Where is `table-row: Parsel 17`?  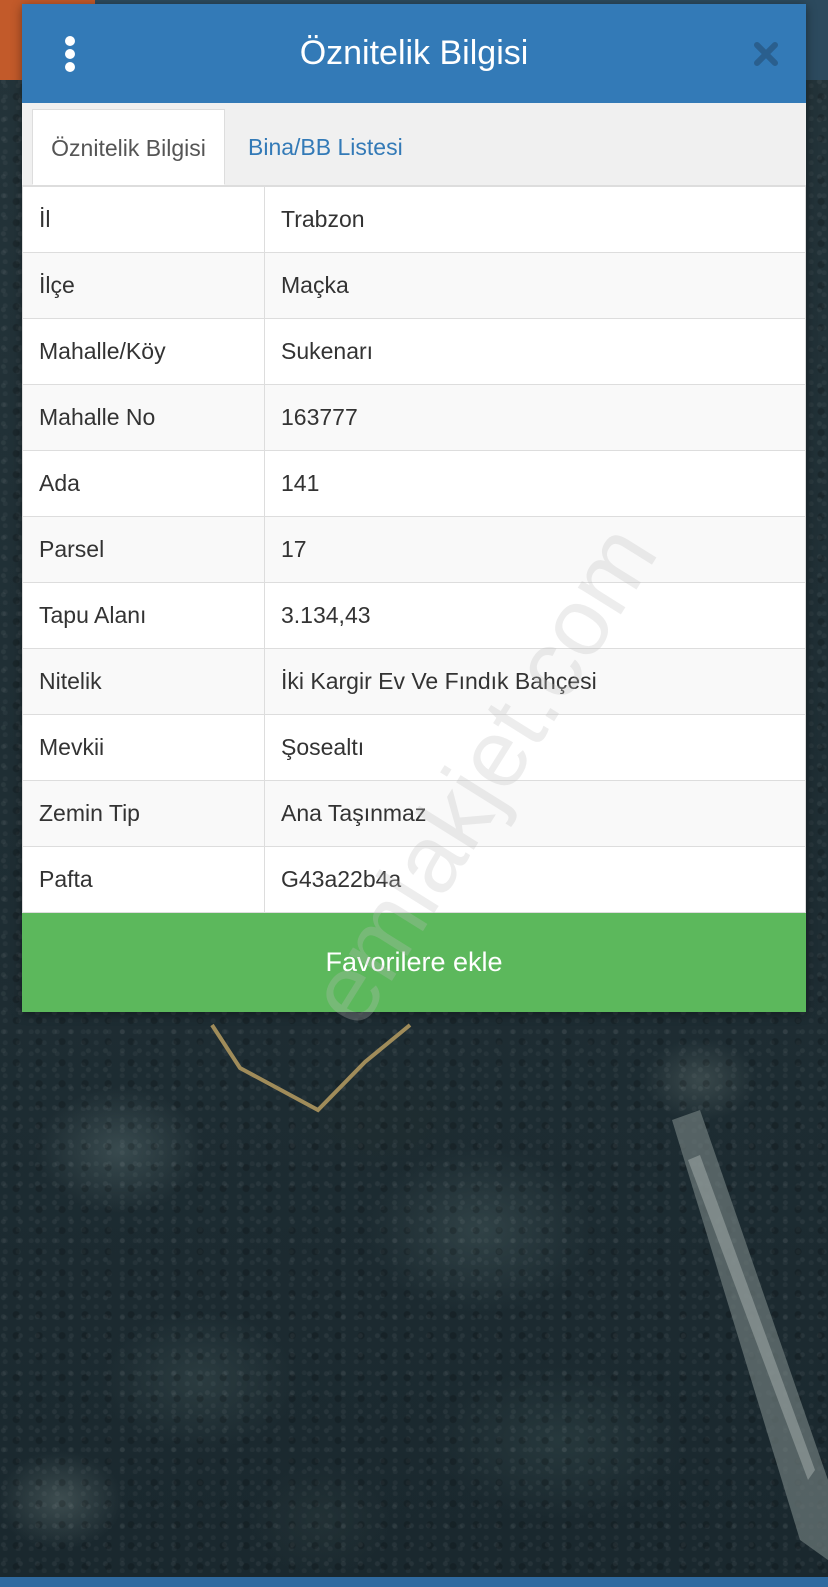
table-row: Parsel 17 is located at coordinates (414, 549).